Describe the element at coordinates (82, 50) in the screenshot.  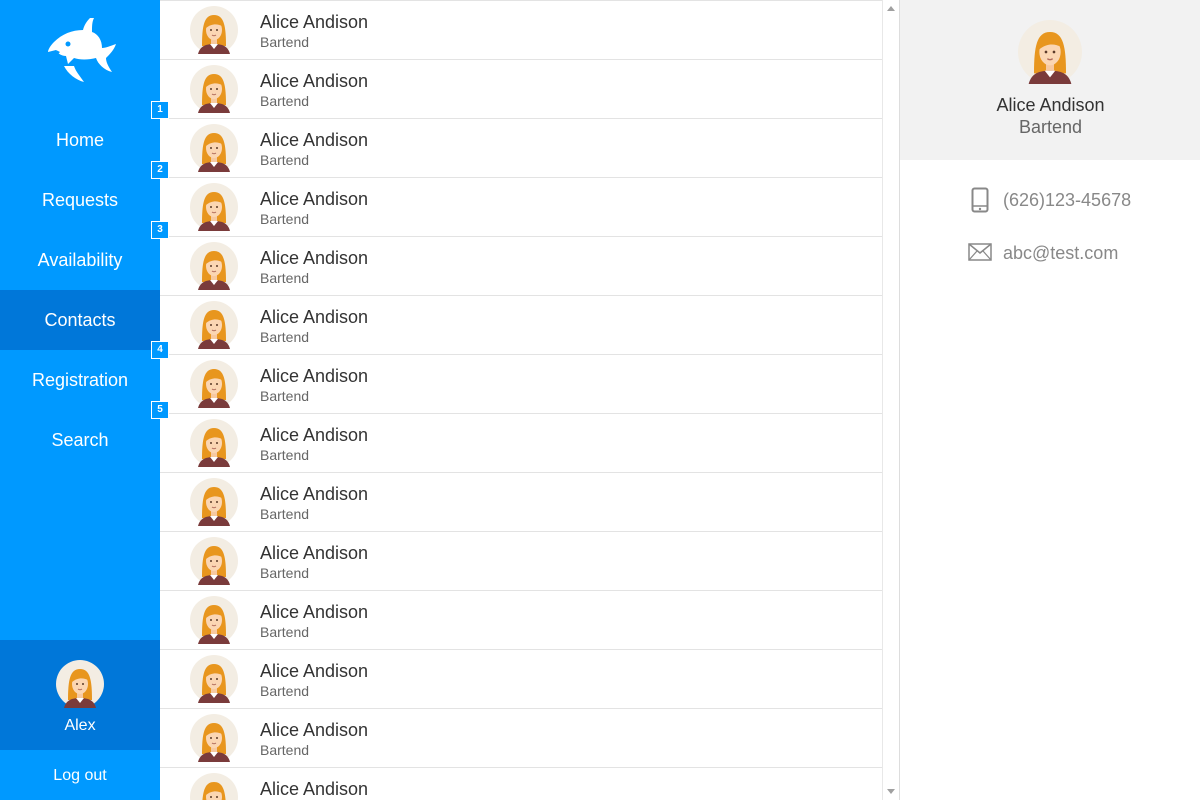
I see `shark-logo-icon` at that location.